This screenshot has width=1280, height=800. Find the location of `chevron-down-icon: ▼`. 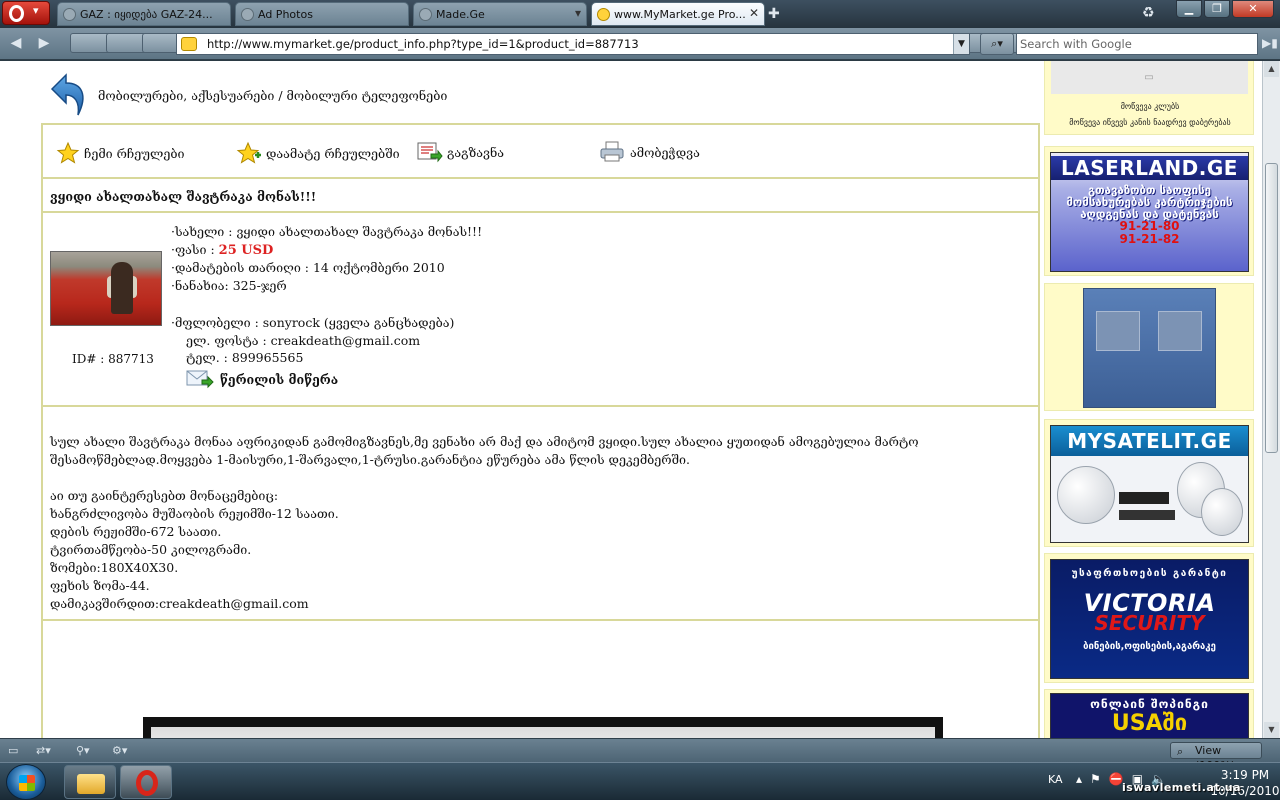

chevron-down-icon: ▼ is located at coordinates (961, 44).